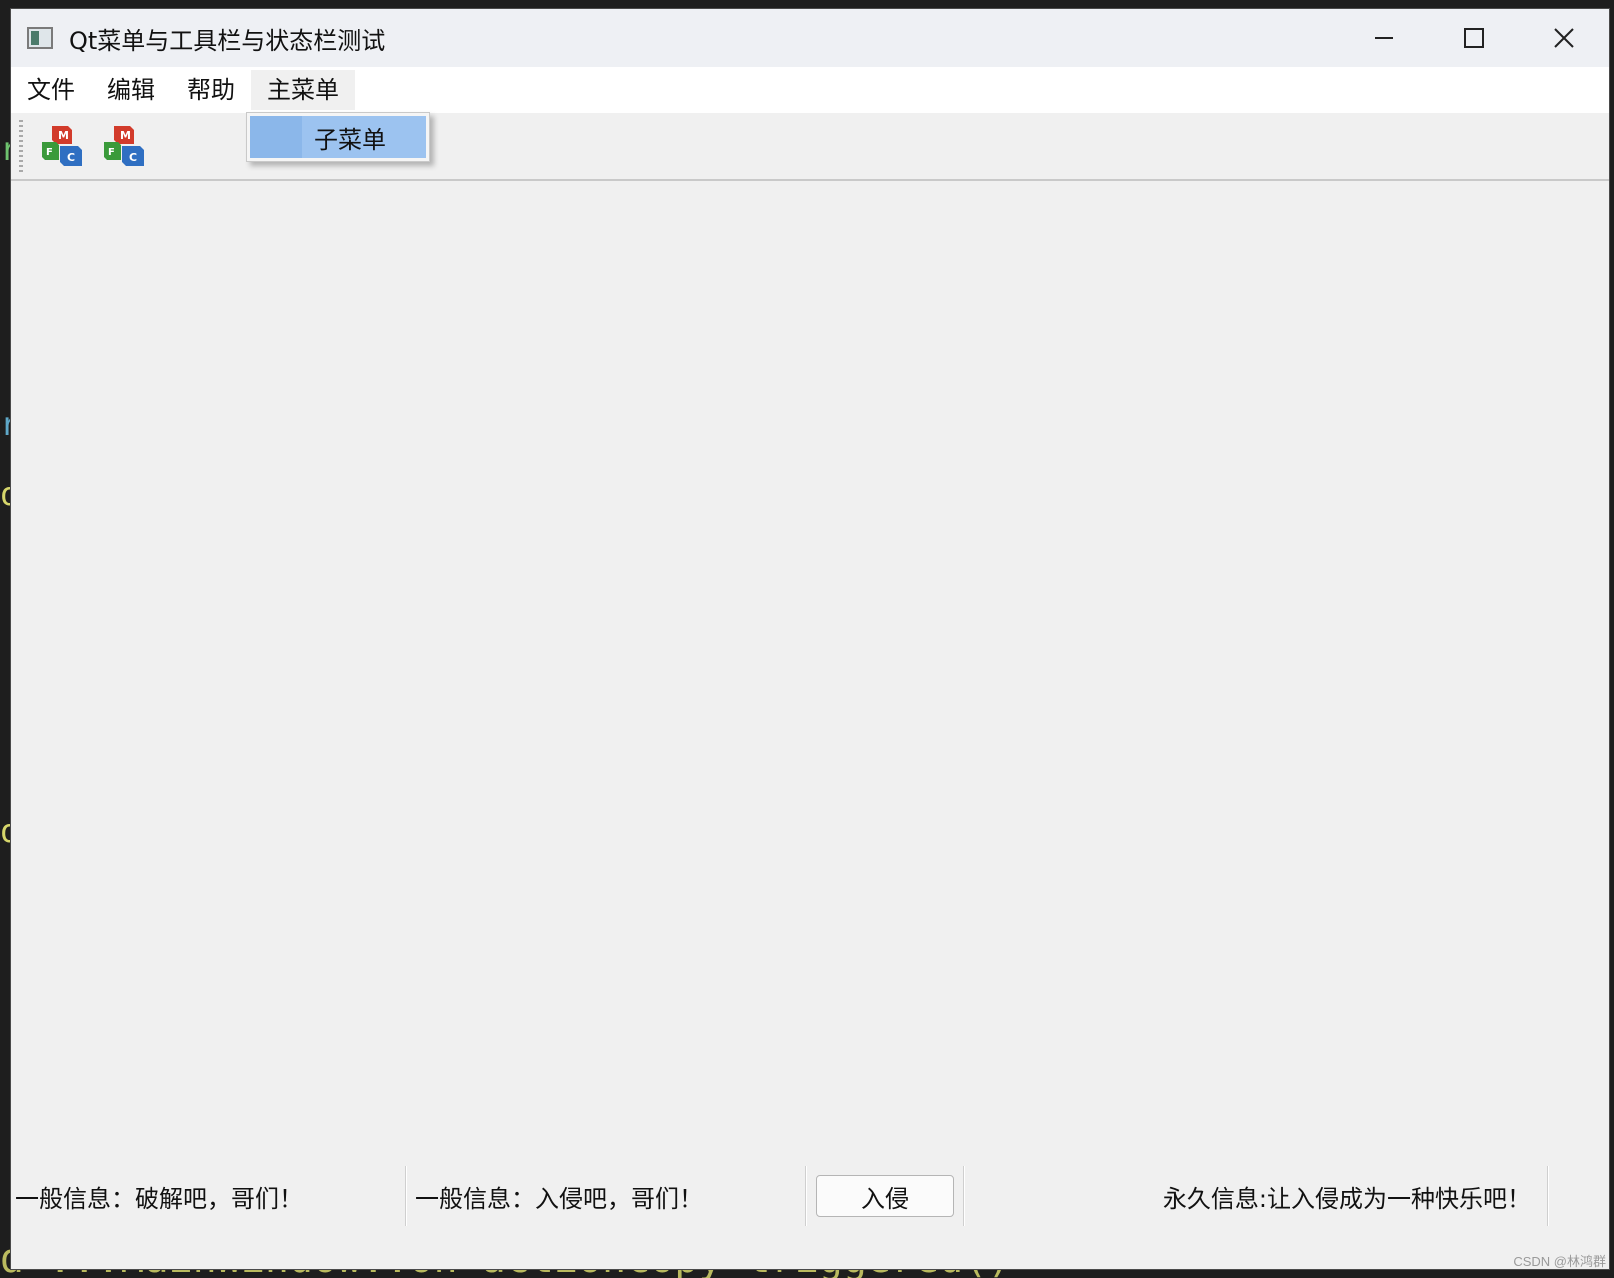 This screenshot has height=1278, width=1614. I want to click on window-controls, so click(1474, 38).